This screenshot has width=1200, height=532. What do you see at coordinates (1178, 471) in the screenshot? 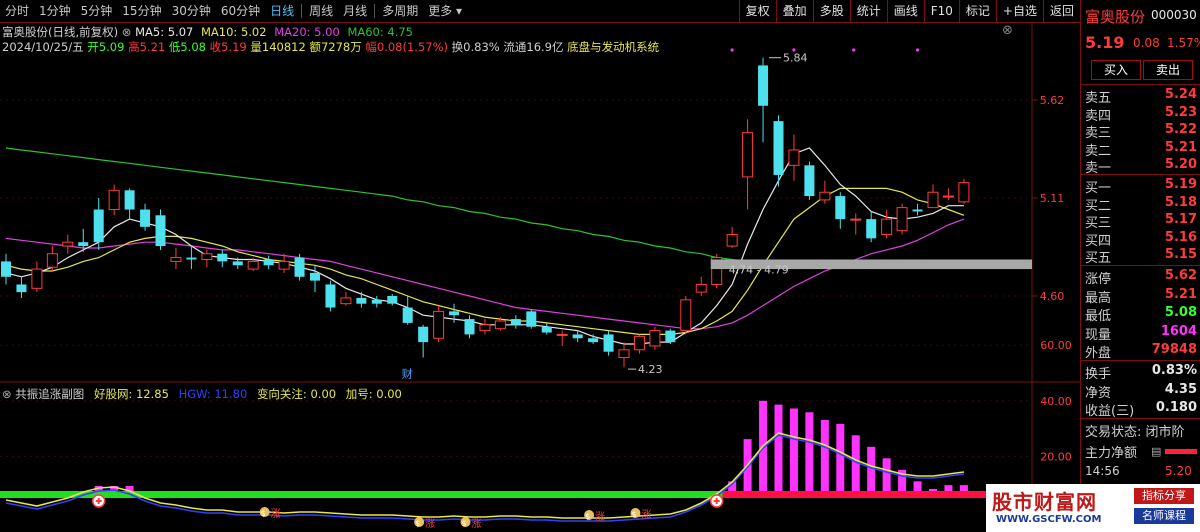
I see `time-price: 5.20` at bounding box center [1178, 471].